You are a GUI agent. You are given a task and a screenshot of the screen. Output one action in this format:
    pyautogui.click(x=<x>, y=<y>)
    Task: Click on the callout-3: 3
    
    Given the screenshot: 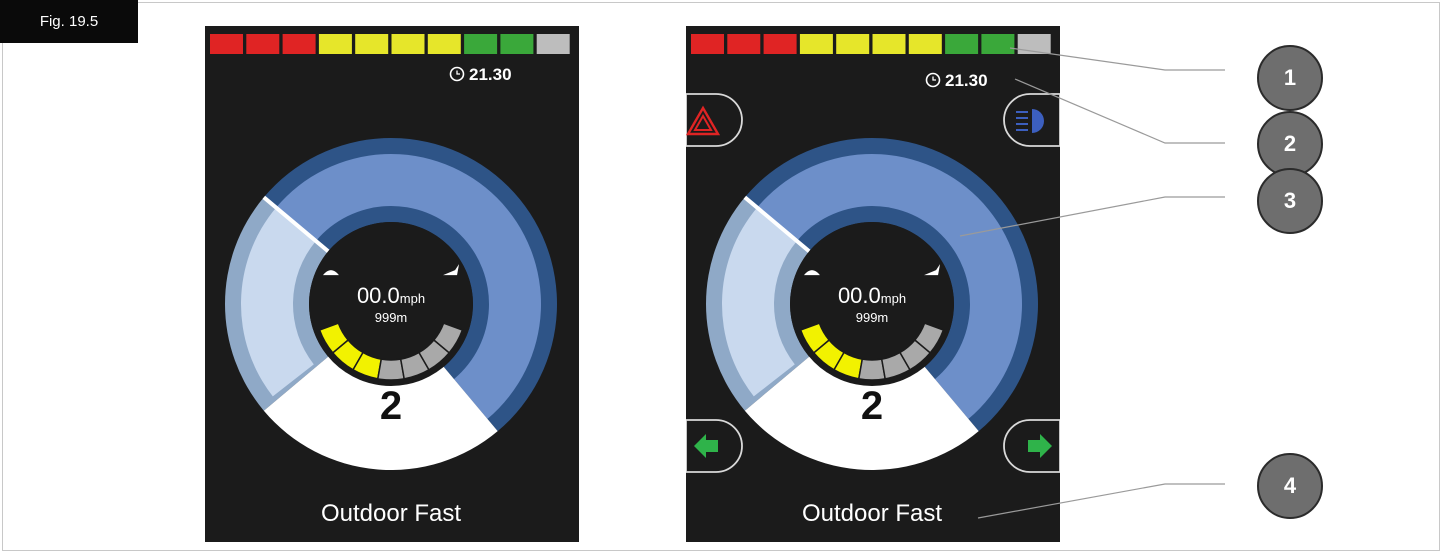 What is the action you would take?
    pyautogui.click(x=1290, y=201)
    